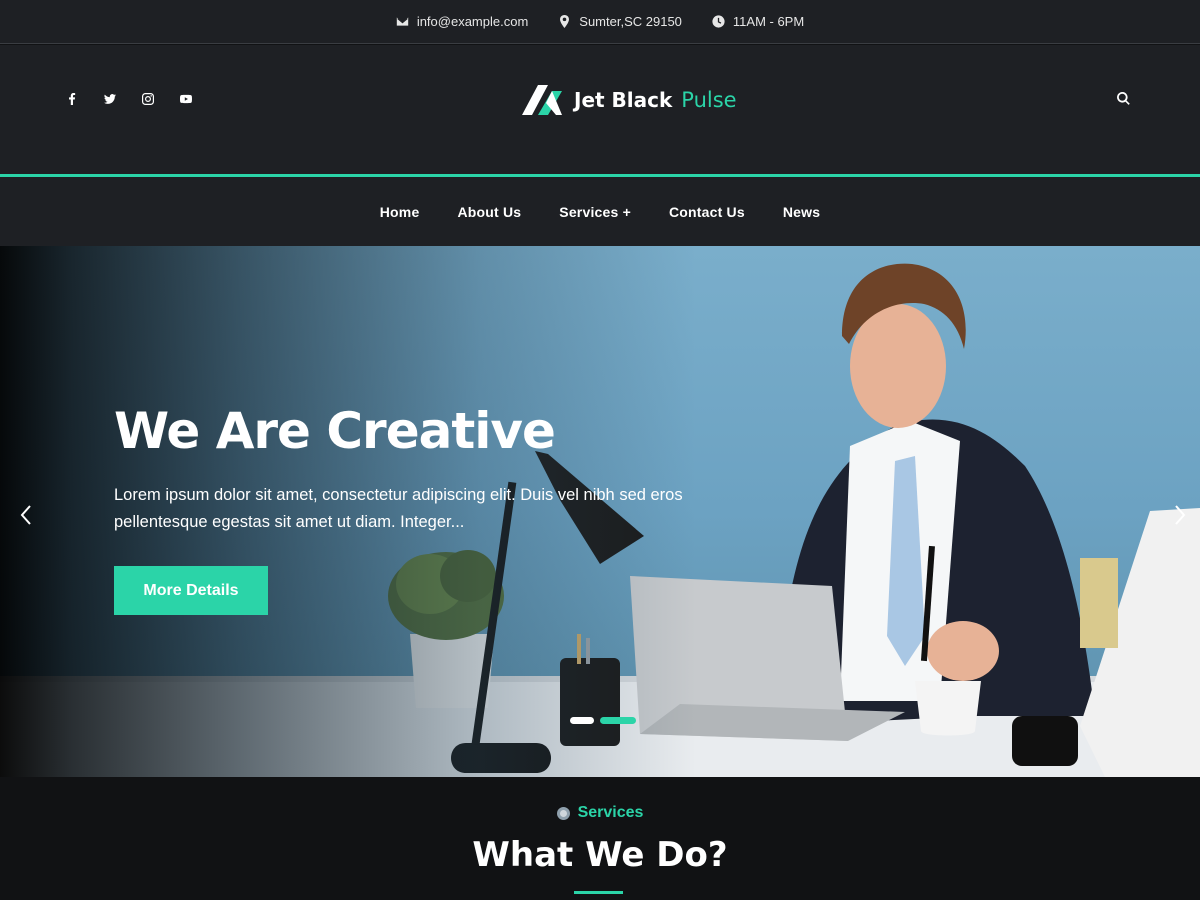 This screenshot has width=1200, height=900. Describe the element at coordinates (26, 515) in the screenshot. I see `chevron-left-icon` at that location.